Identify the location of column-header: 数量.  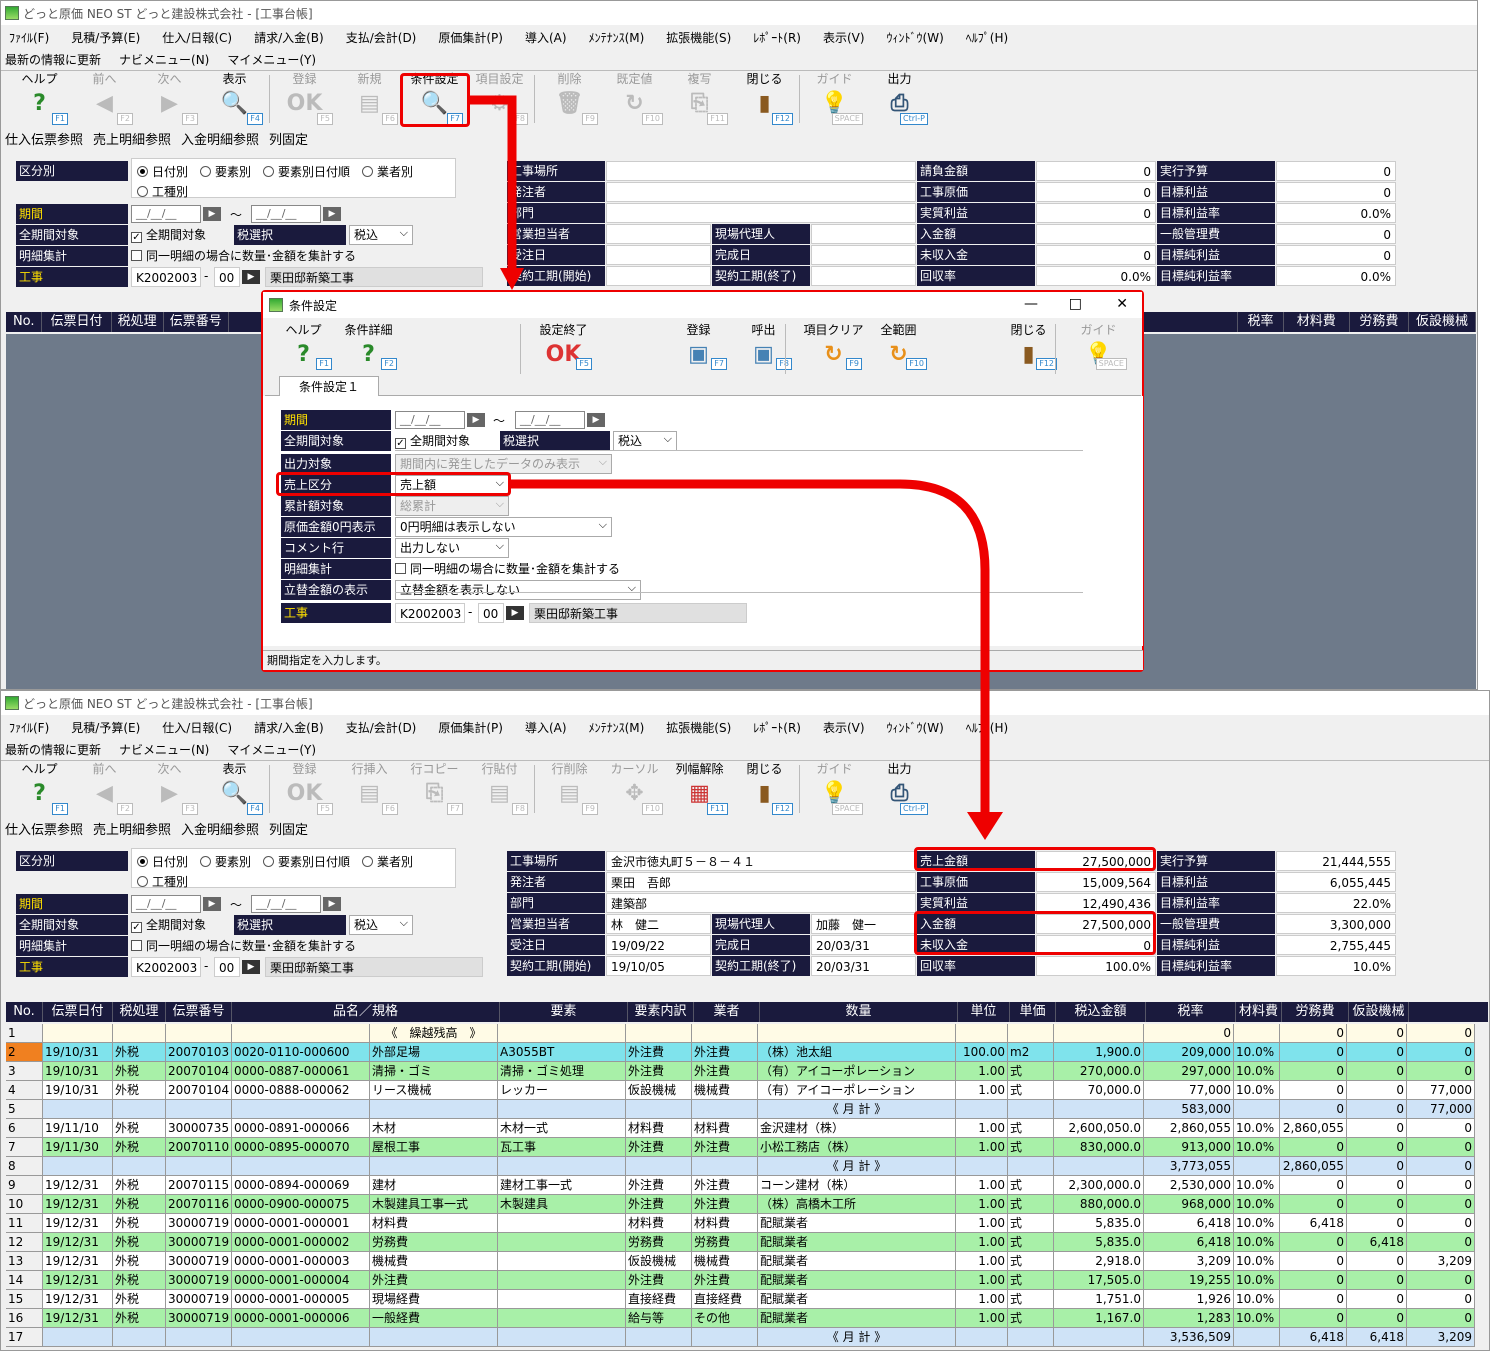
(859, 1012).